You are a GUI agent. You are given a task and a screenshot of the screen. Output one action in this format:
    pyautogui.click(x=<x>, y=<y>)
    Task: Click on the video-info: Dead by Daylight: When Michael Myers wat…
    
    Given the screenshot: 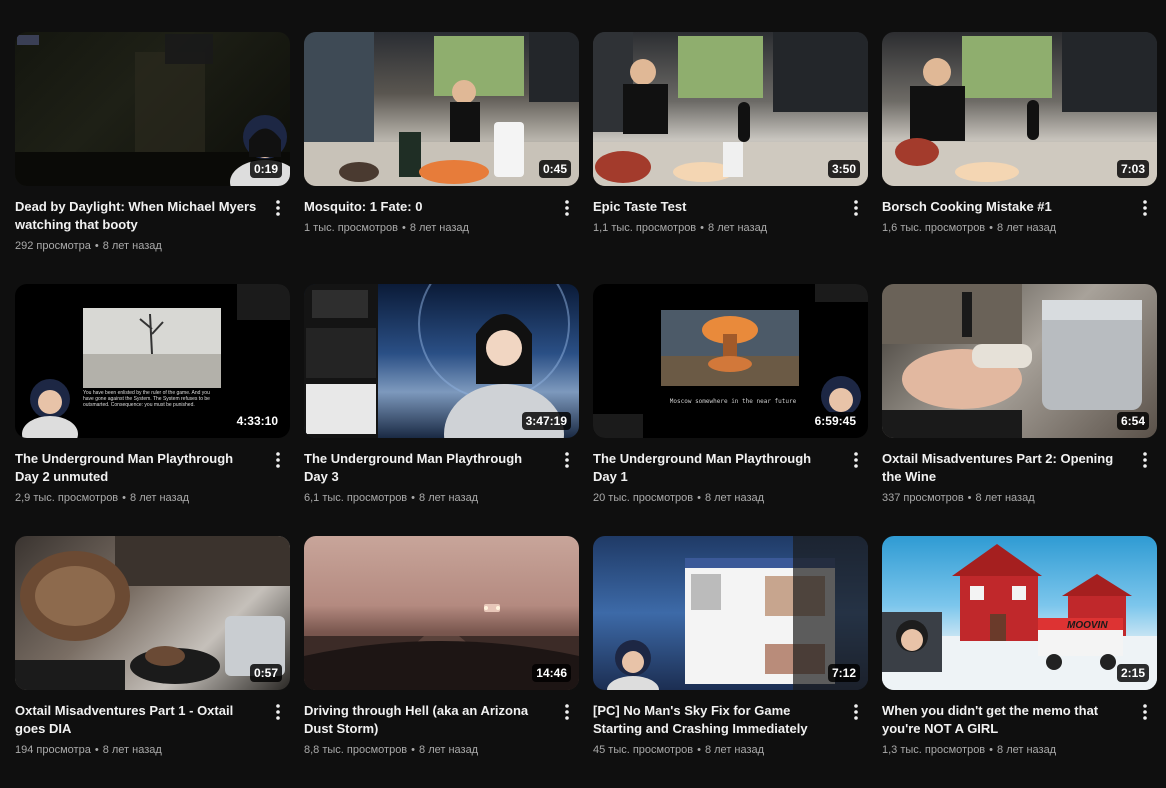 What is the action you would take?
    pyautogui.click(x=152, y=220)
    